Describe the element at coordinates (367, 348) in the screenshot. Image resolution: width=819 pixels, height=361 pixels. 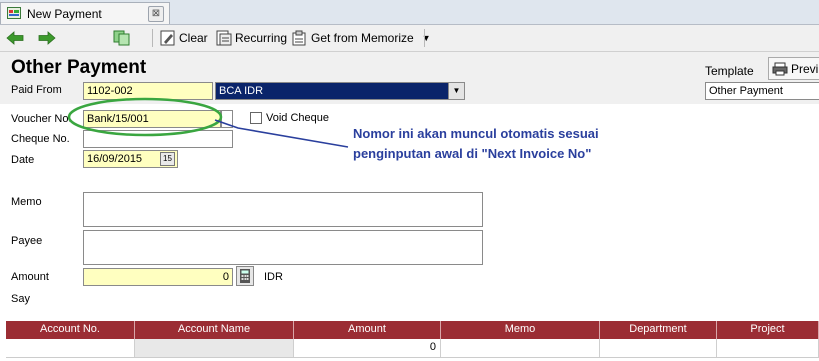
I see `cell-amount: 0` at that location.